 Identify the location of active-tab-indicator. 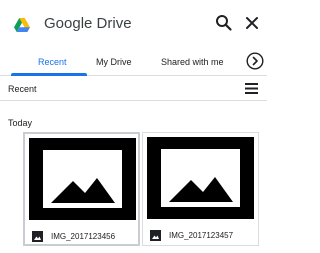
(49, 74).